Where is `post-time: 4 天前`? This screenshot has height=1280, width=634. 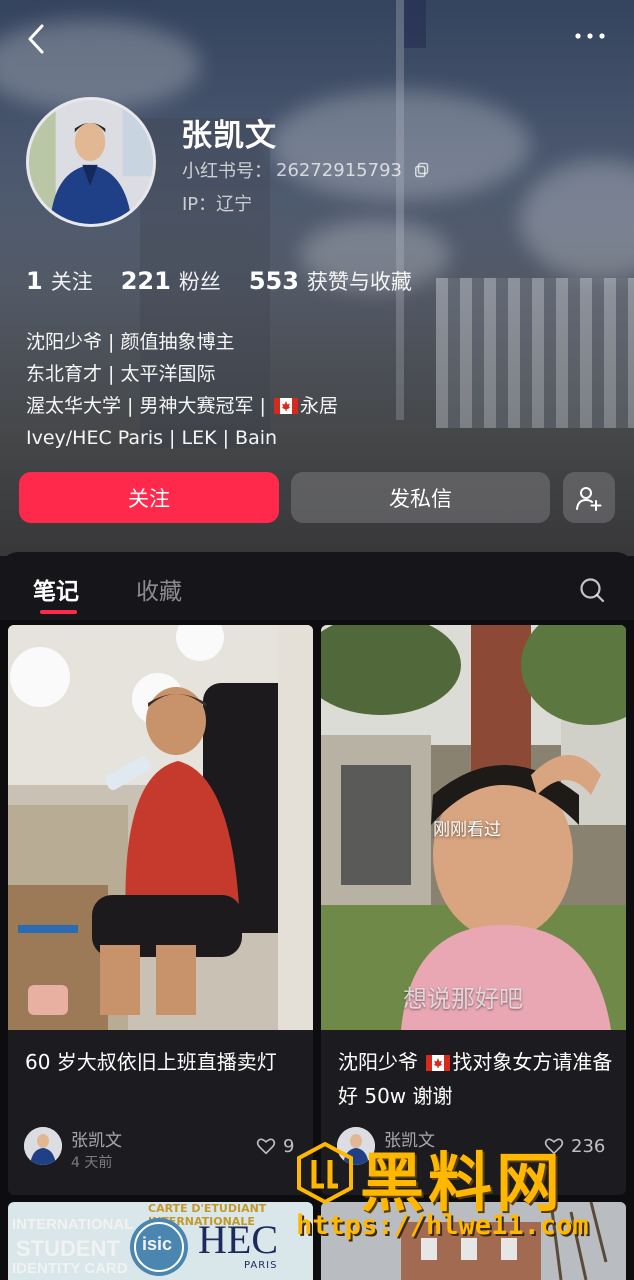 post-time: 4 天前 is located at coordinates (92, 1163).